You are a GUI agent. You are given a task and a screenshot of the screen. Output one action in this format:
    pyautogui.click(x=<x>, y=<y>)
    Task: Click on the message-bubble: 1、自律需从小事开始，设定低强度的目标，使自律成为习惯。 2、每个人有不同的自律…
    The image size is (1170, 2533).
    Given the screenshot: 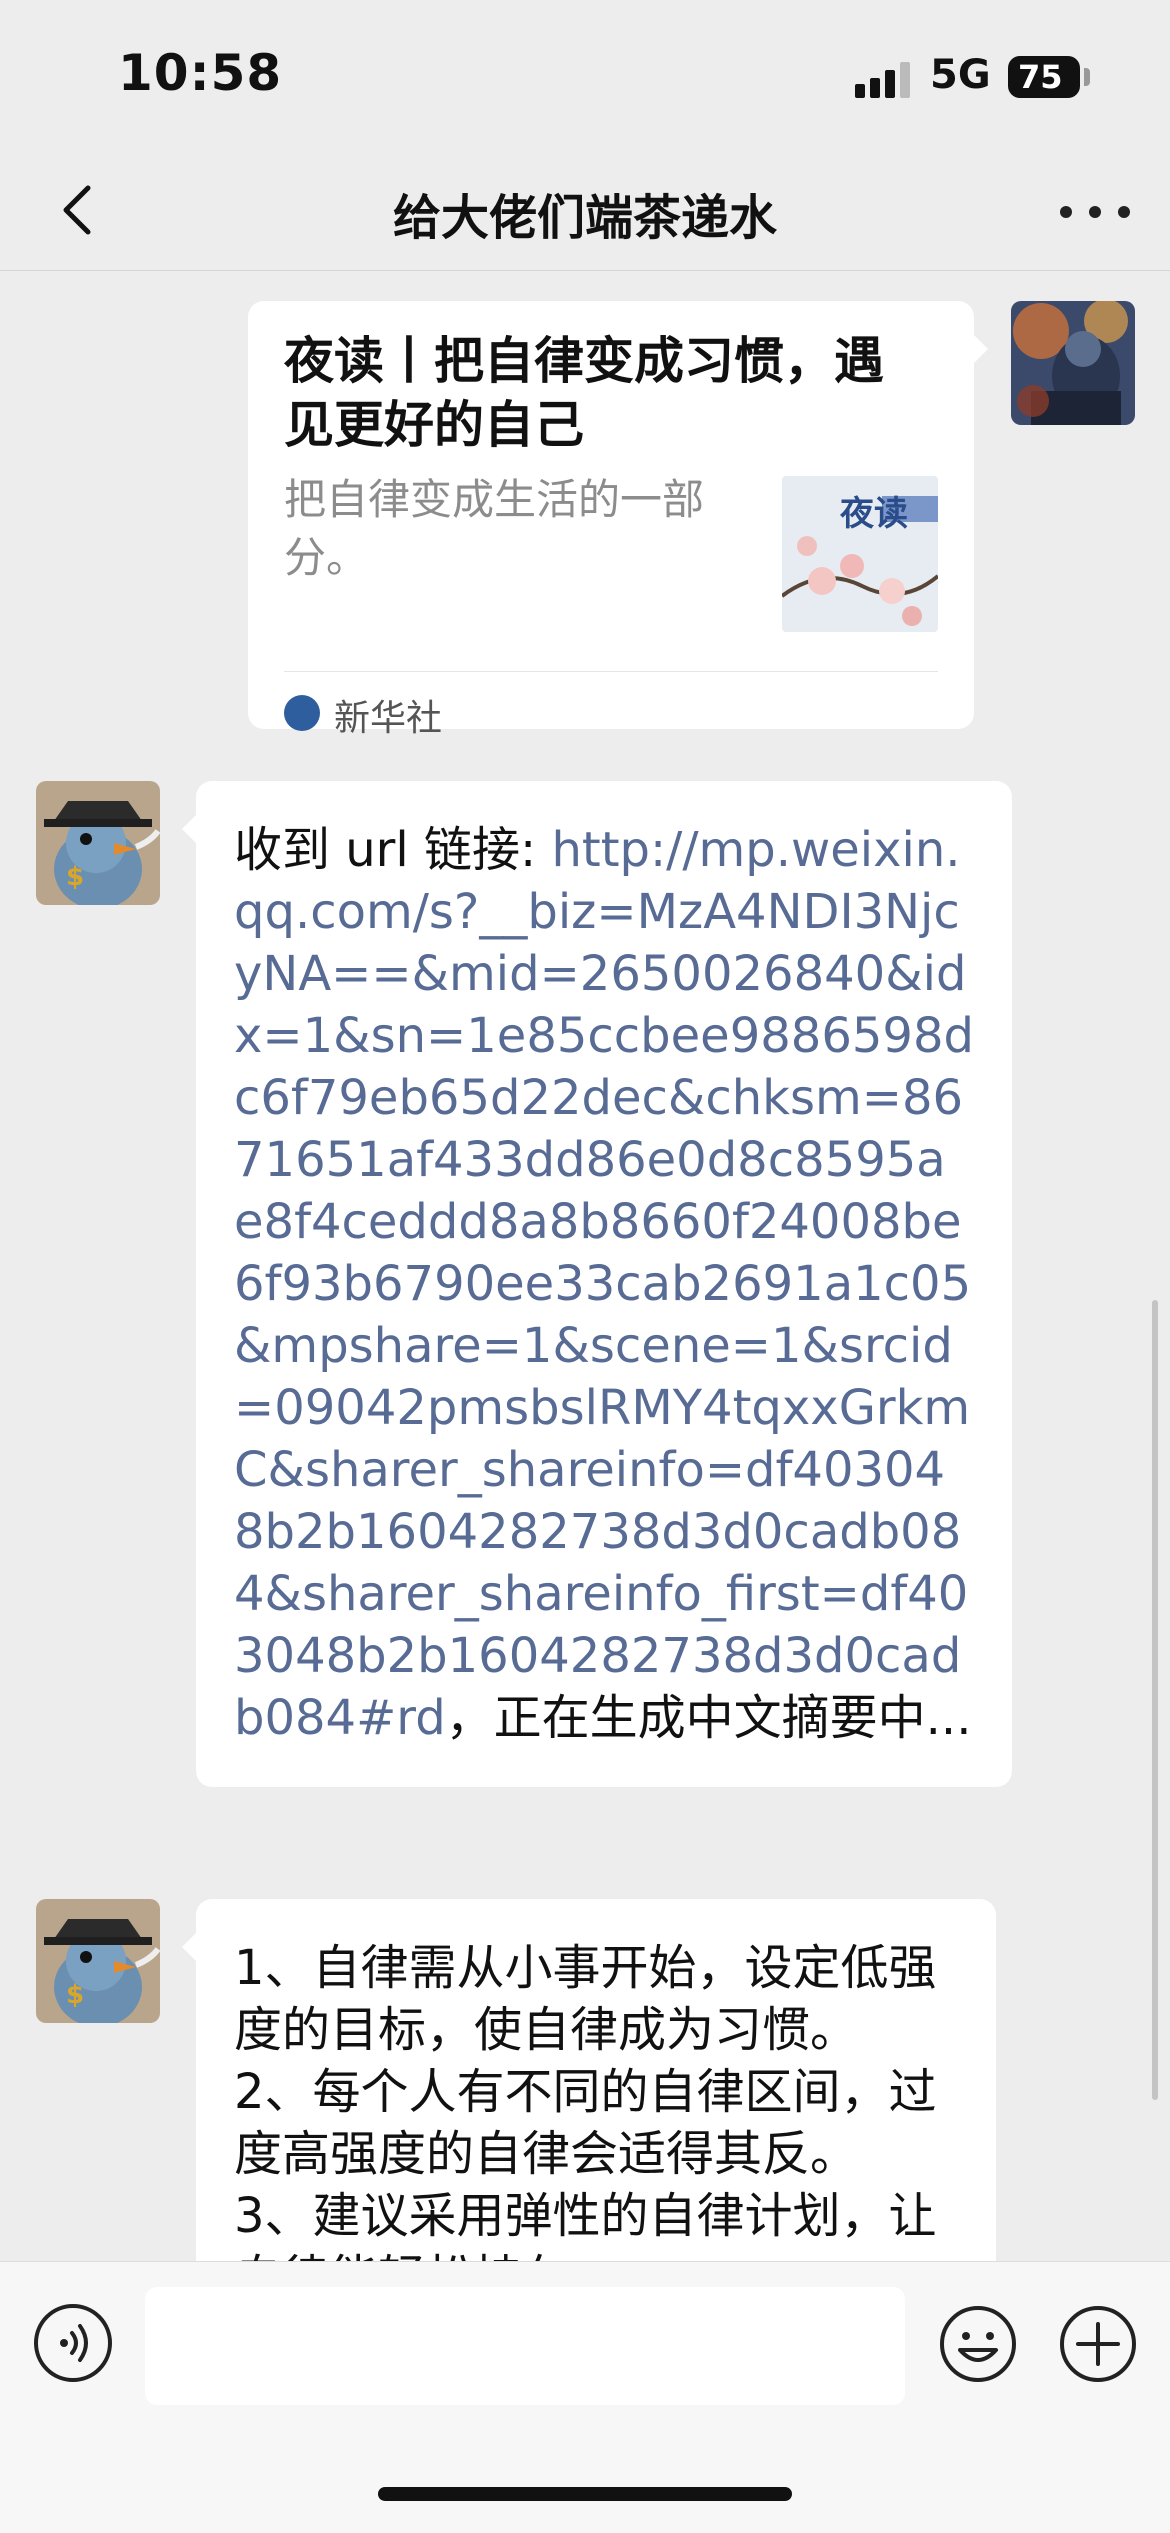 What is the action you would take?
    pyautogui.click(x=596, y=2080)
    